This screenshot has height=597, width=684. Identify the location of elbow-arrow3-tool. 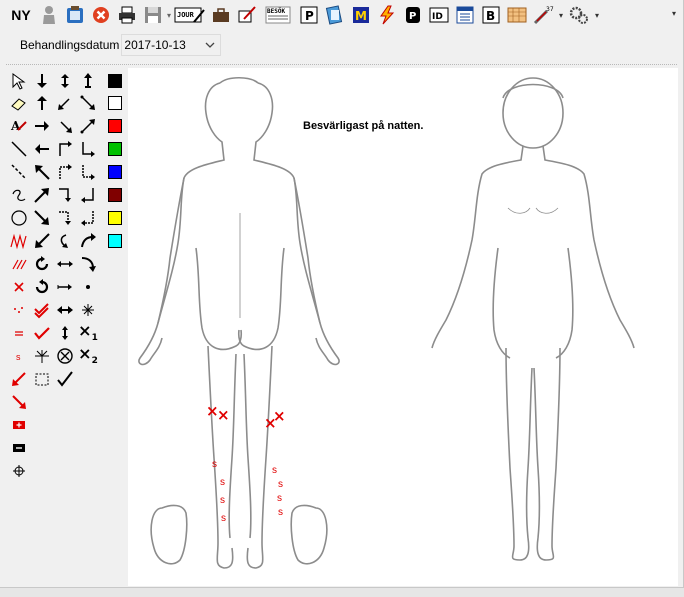
(65, 195).